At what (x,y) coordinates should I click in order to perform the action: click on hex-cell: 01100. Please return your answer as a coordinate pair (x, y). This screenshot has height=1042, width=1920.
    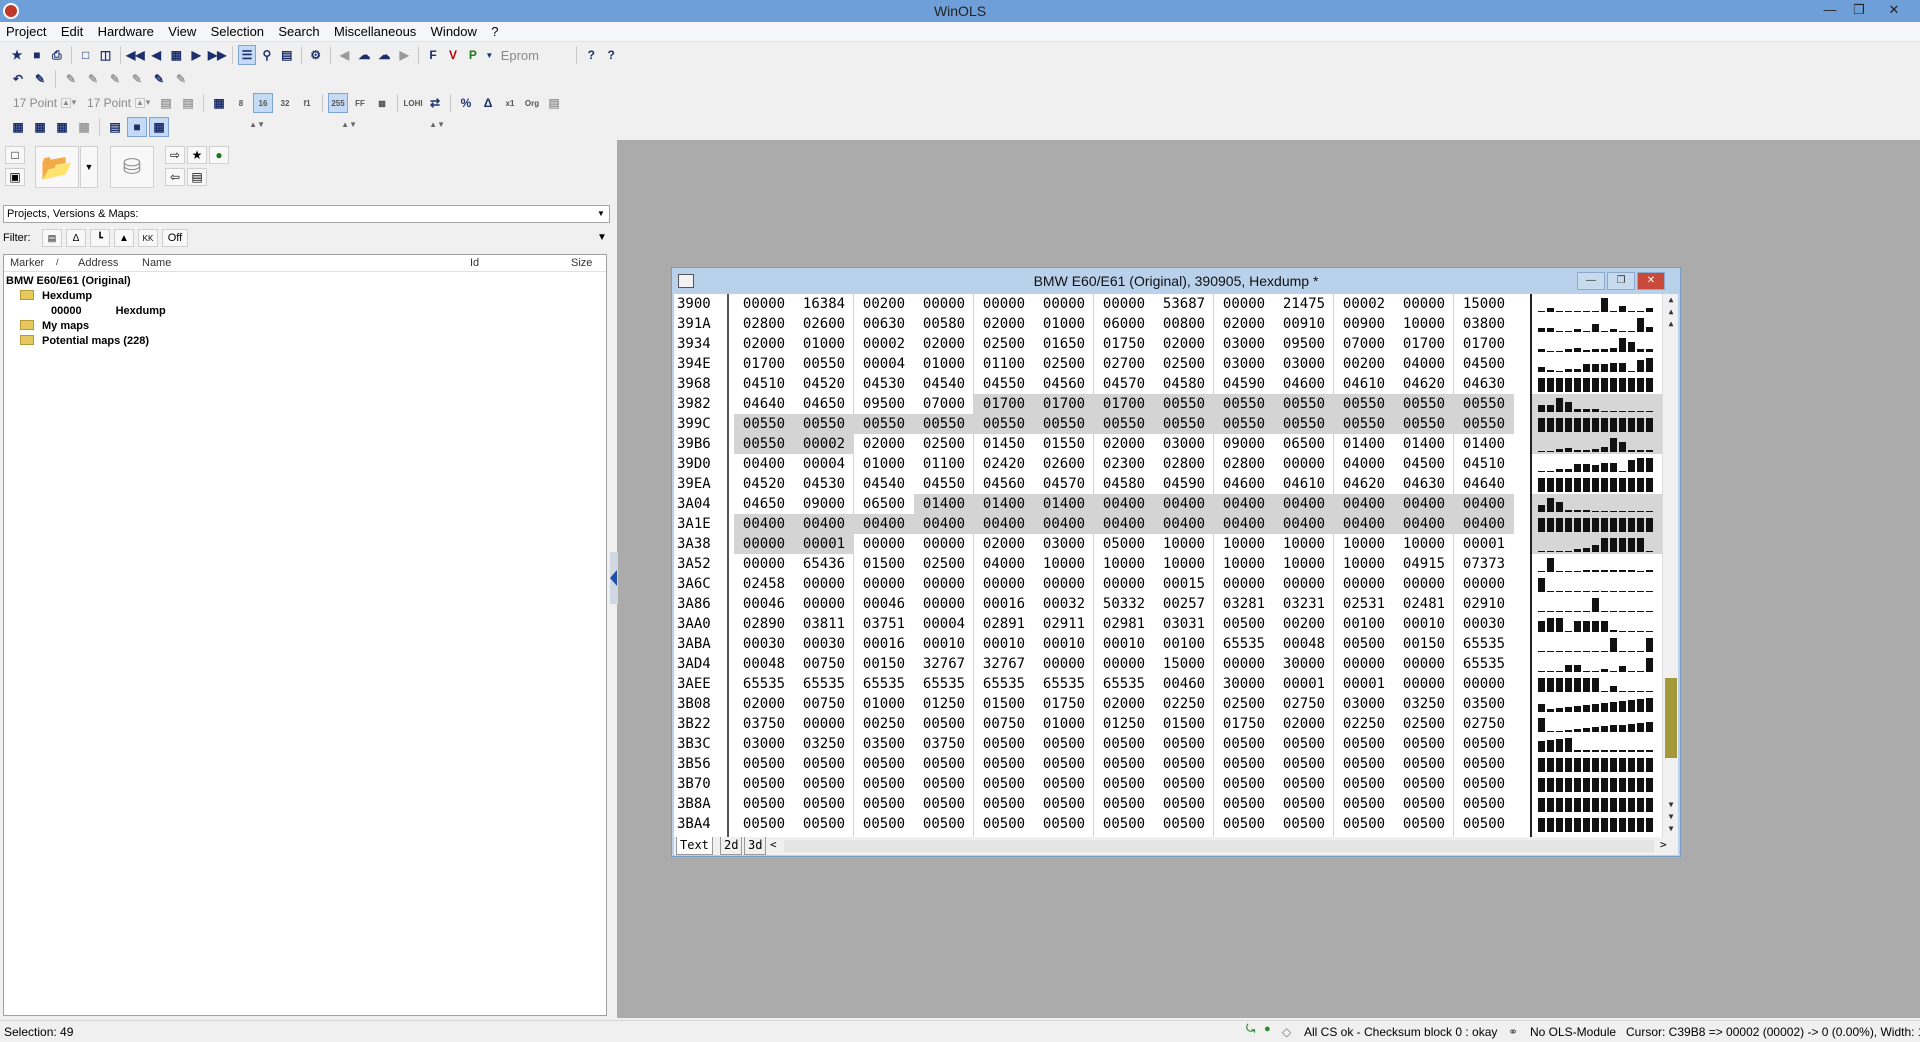
    Looking at the image, I should click on (1004, 364).